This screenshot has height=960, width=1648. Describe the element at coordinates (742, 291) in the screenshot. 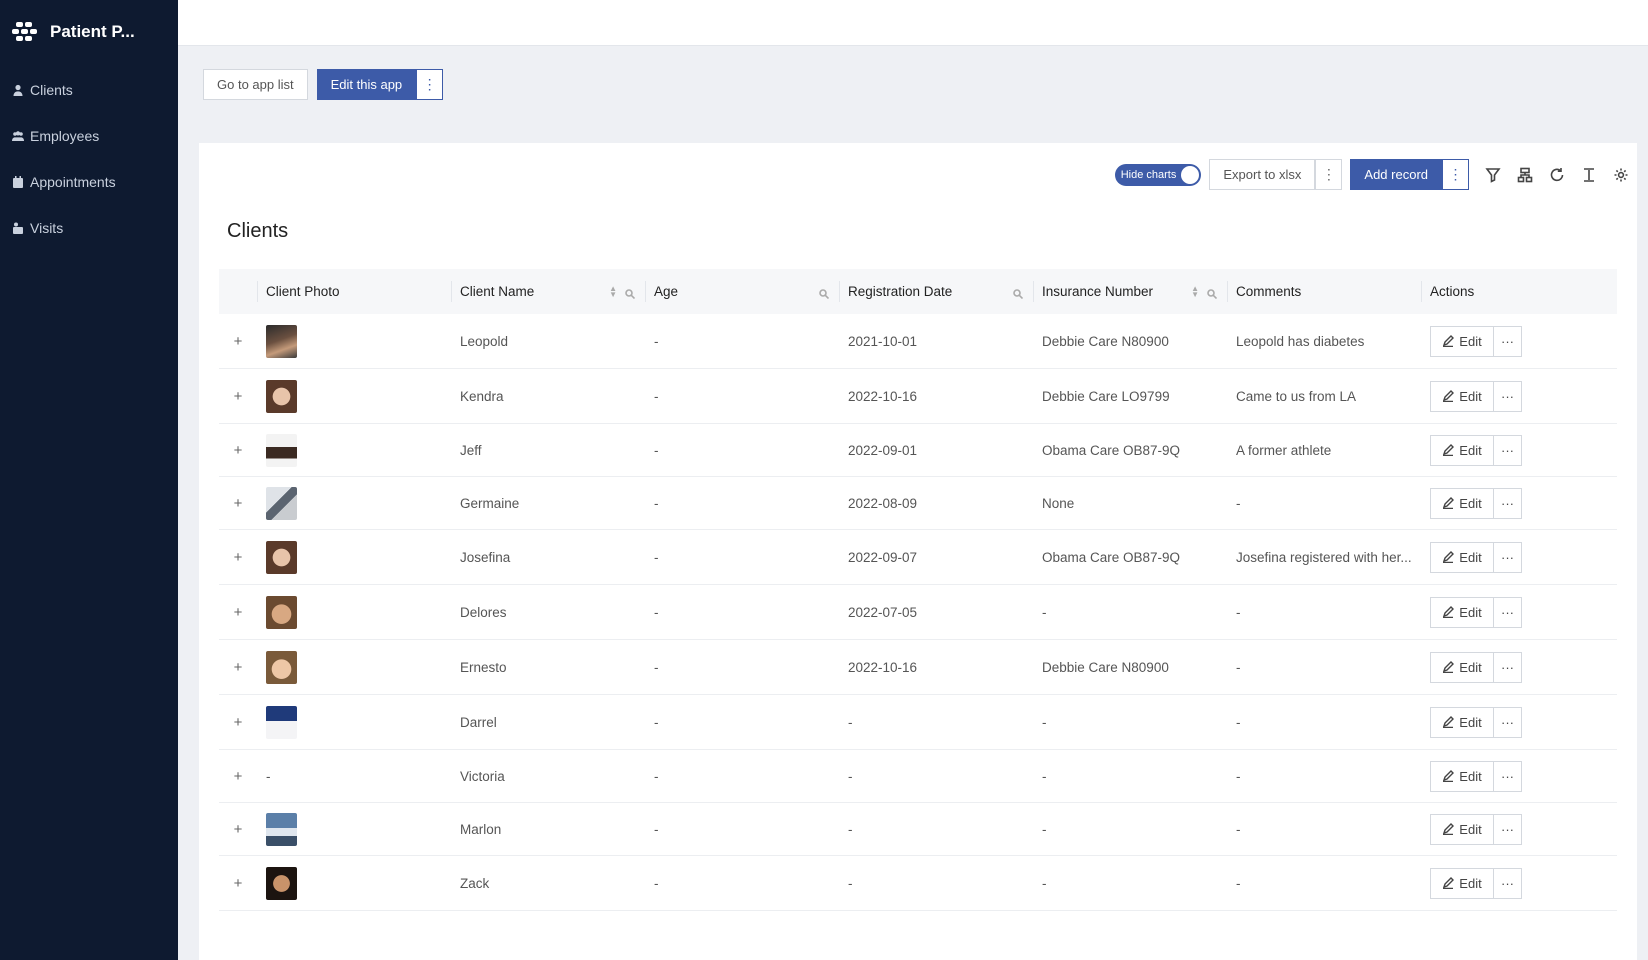

I see `column-header-age: Age` at that location.